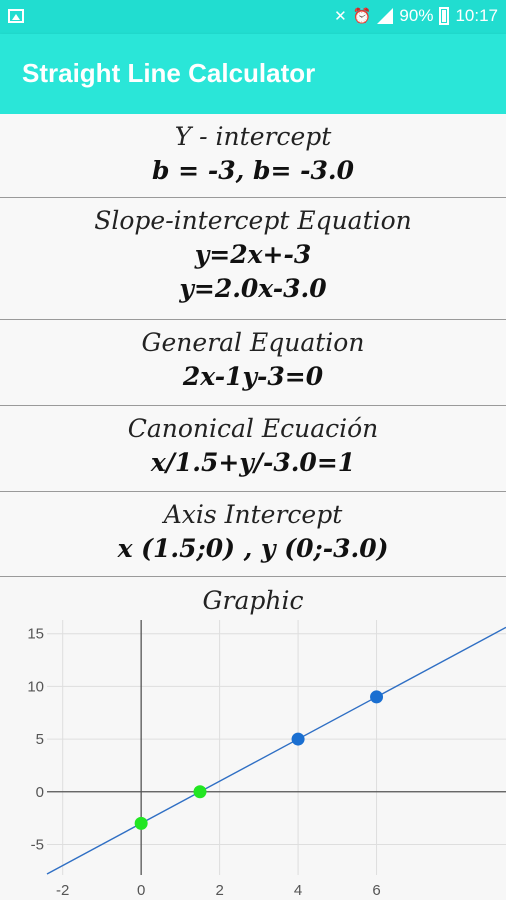  Describe the element at coordinates (444, 16) in the screenshot. I see `battery-icon` at that location.